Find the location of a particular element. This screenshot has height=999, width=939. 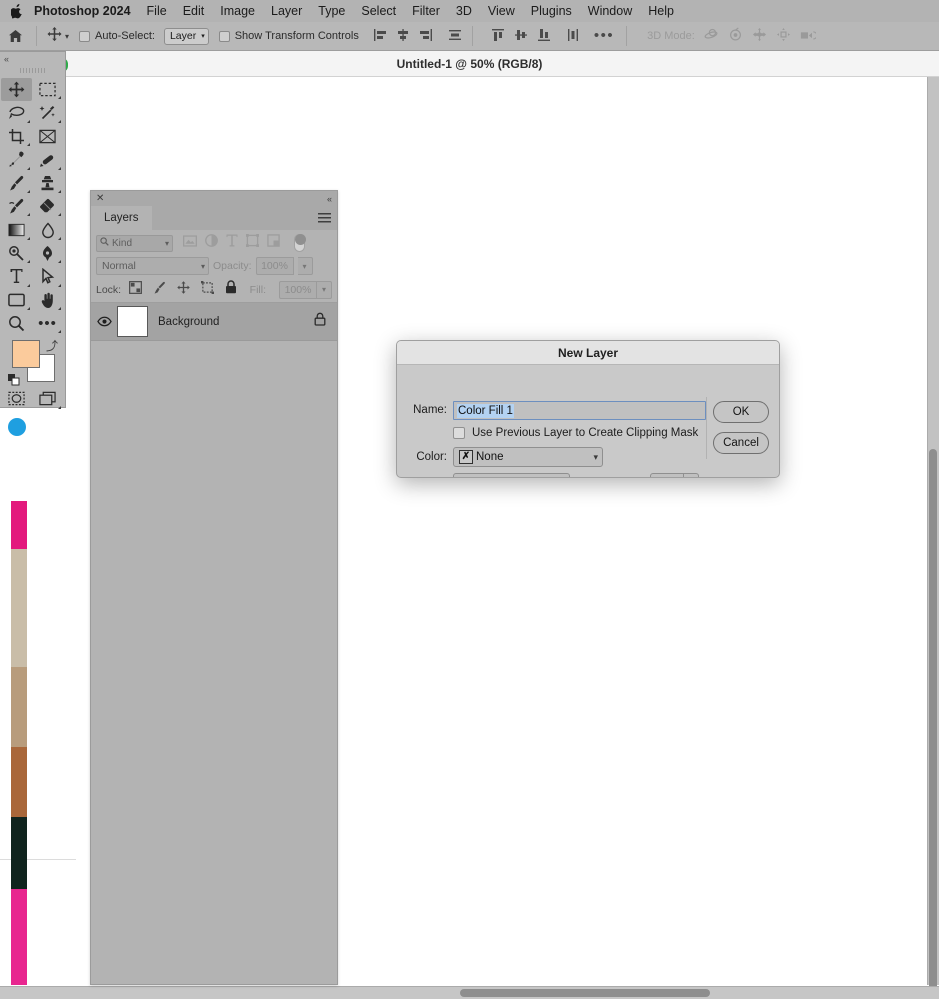

move-tool is located at coordinates (16, 90).